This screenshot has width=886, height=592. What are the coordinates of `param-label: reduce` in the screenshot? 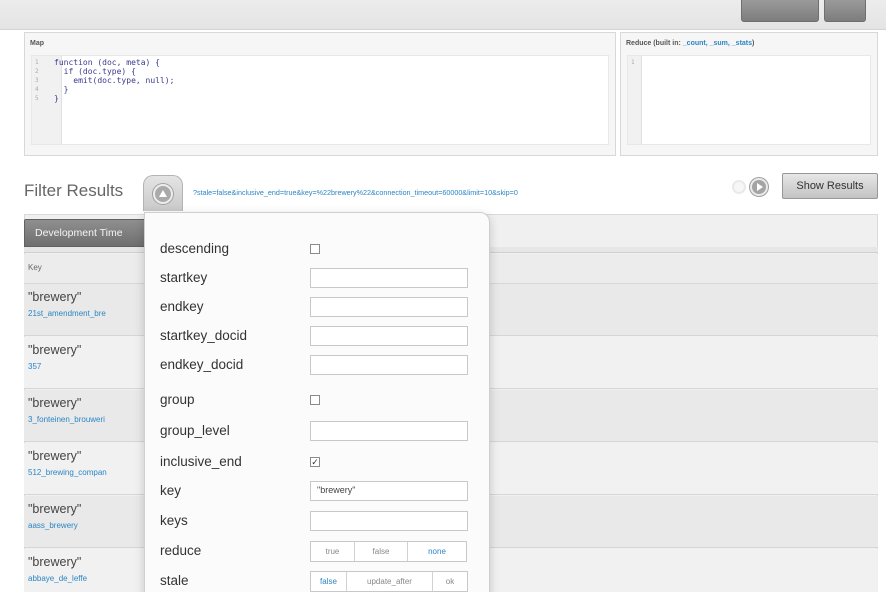 It's located at (181, 550).